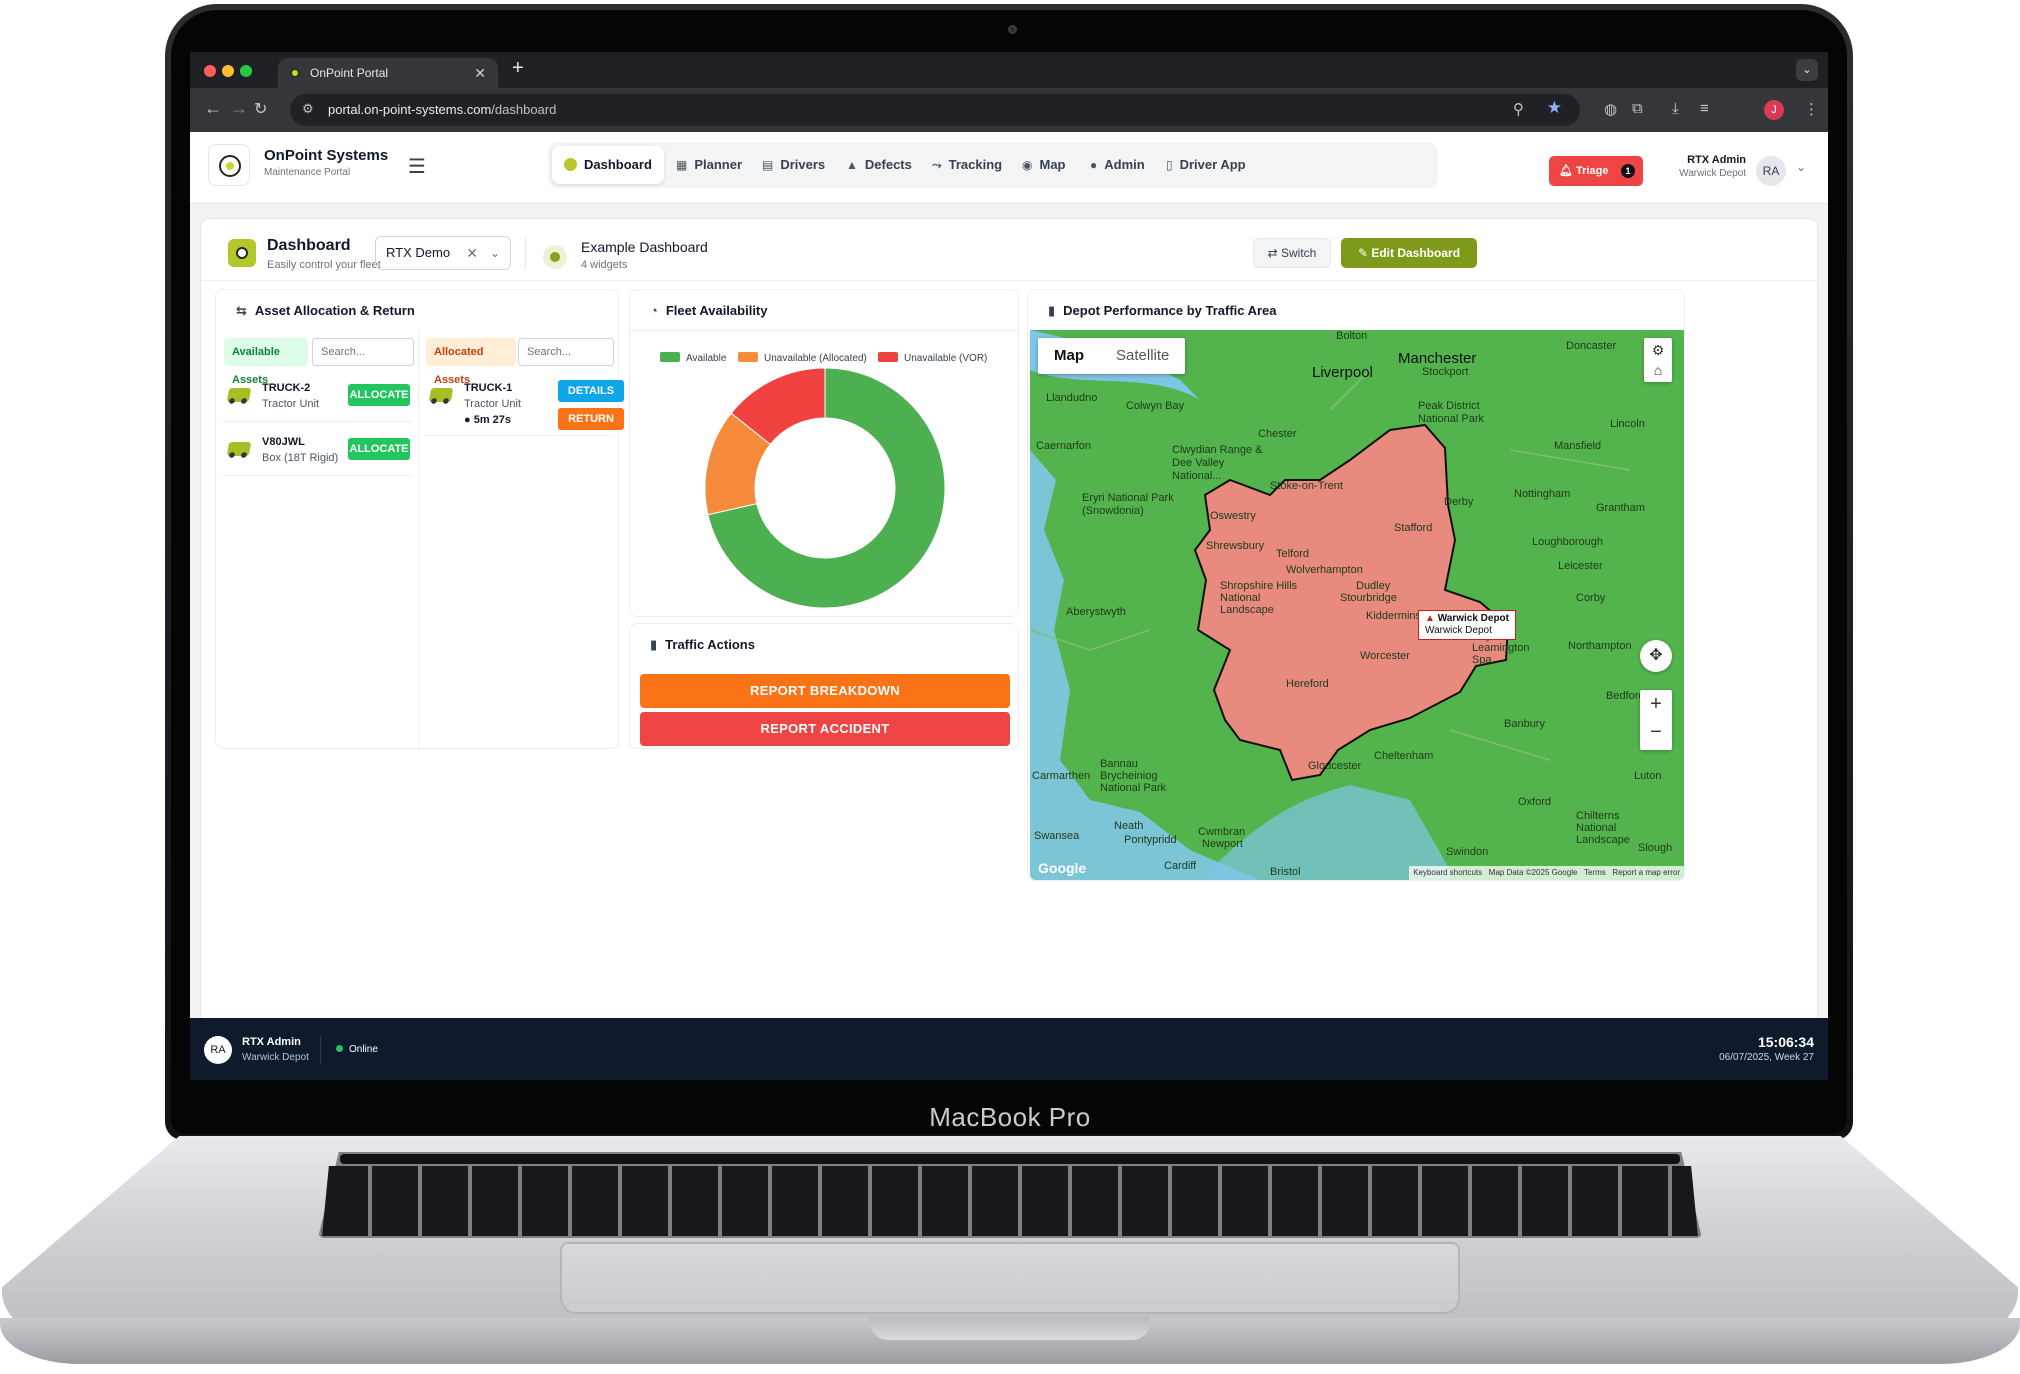 This screenshot has height=1374, width=2020. Describe the element at coordinates (1656, 656) in the screenshot. I see `recenter-icon: ✥` at that location.